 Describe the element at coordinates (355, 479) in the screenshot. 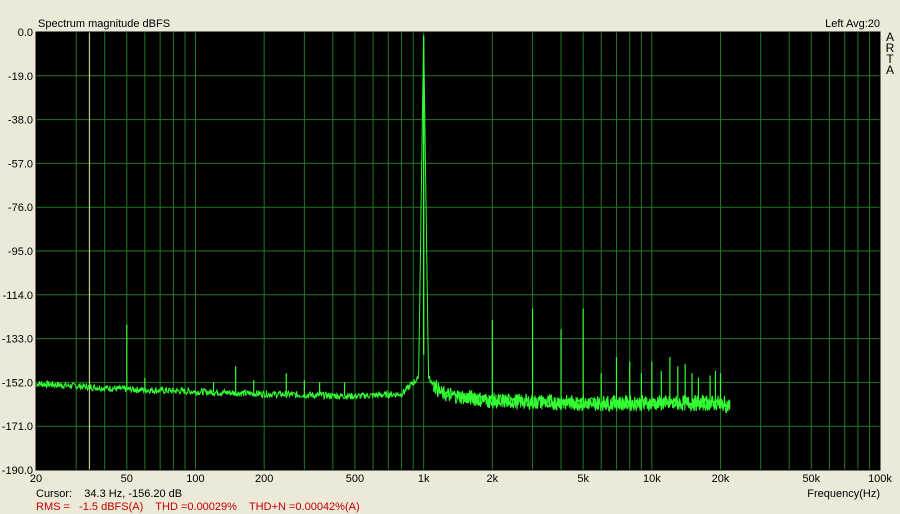

I see `x-tick-label: 500` at that location.